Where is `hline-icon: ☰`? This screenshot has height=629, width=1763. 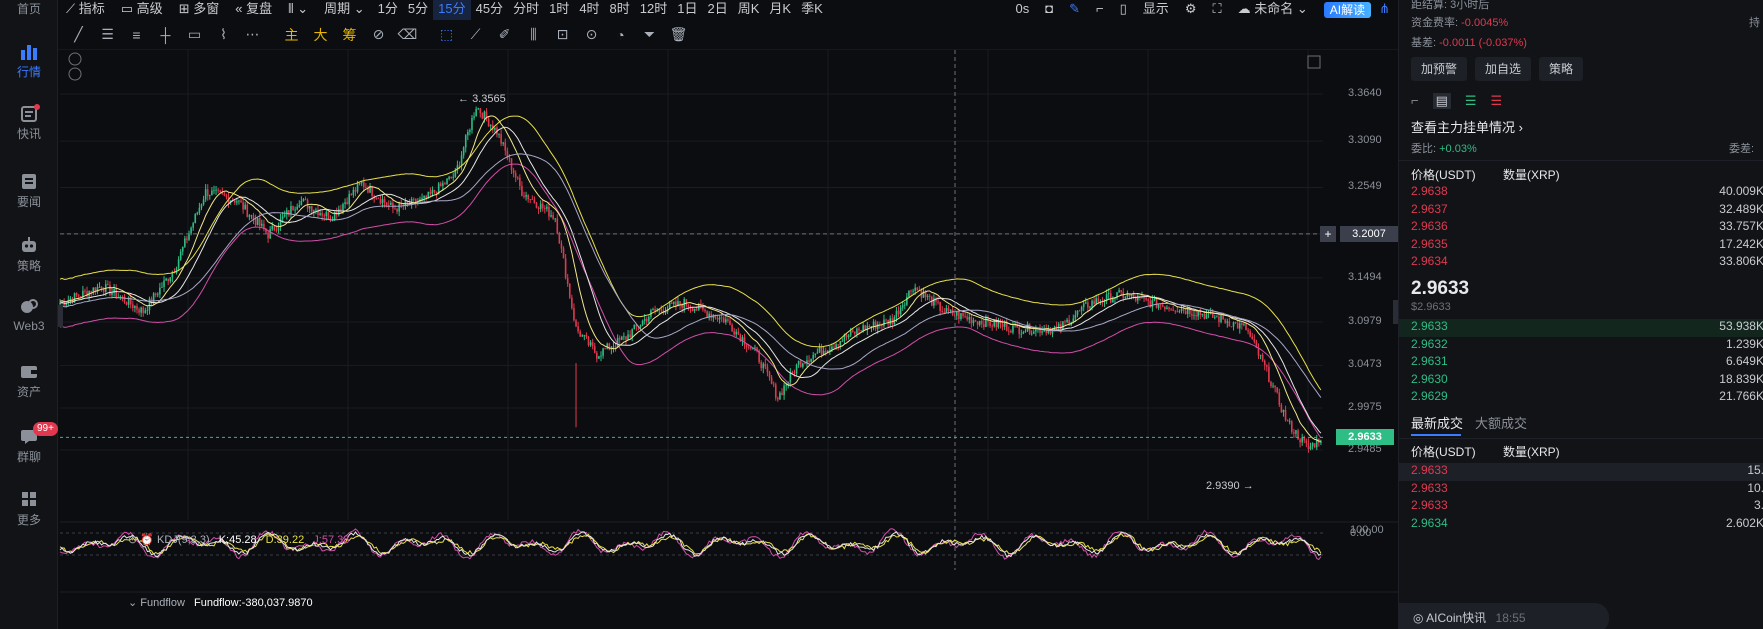 hline-icon: ☰ is located at coordinates (107, 35).